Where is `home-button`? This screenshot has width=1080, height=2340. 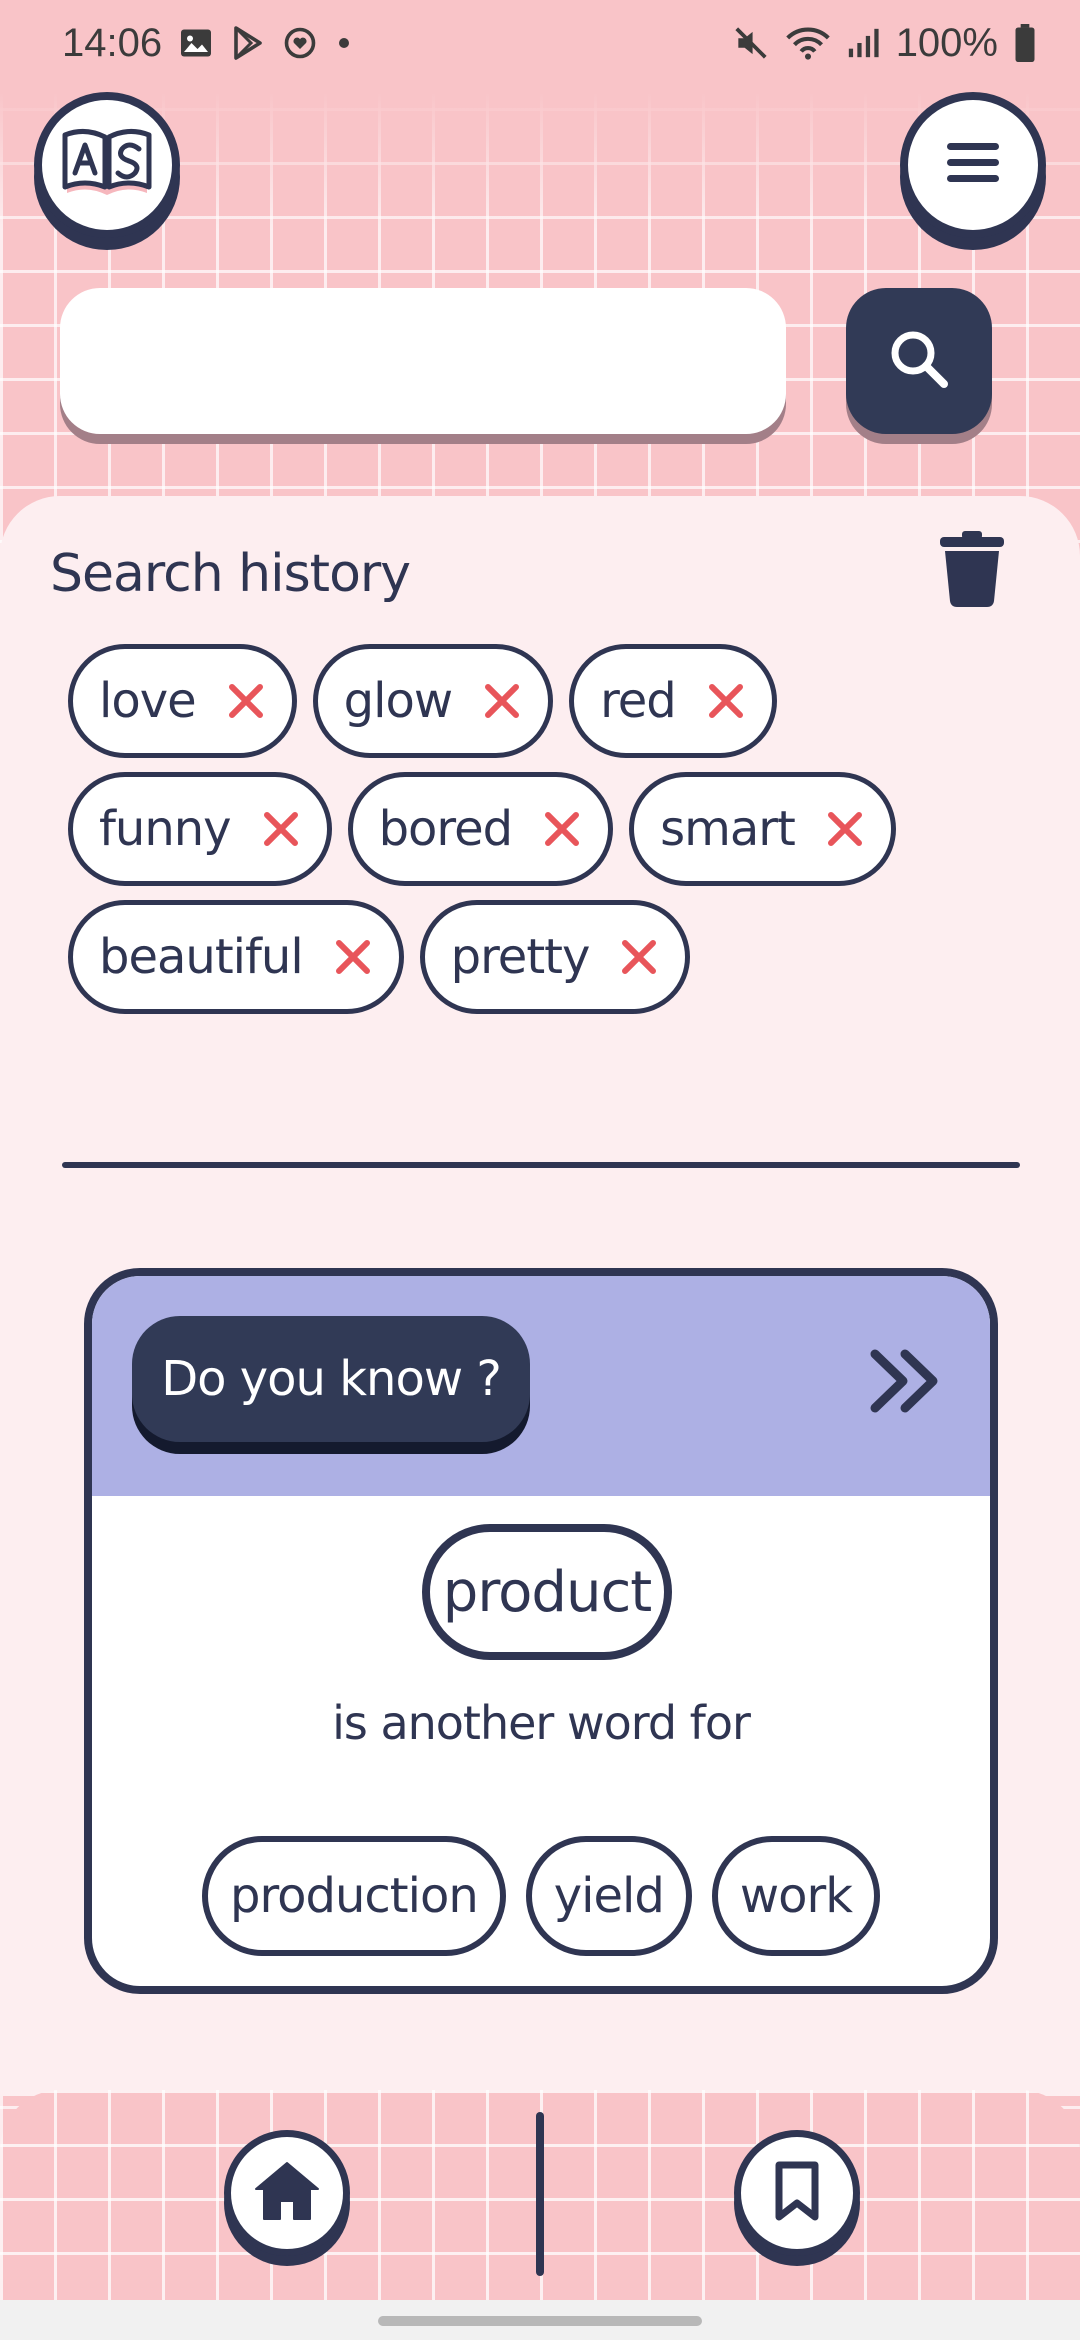
home-button is located at coordinates (287, 2193).